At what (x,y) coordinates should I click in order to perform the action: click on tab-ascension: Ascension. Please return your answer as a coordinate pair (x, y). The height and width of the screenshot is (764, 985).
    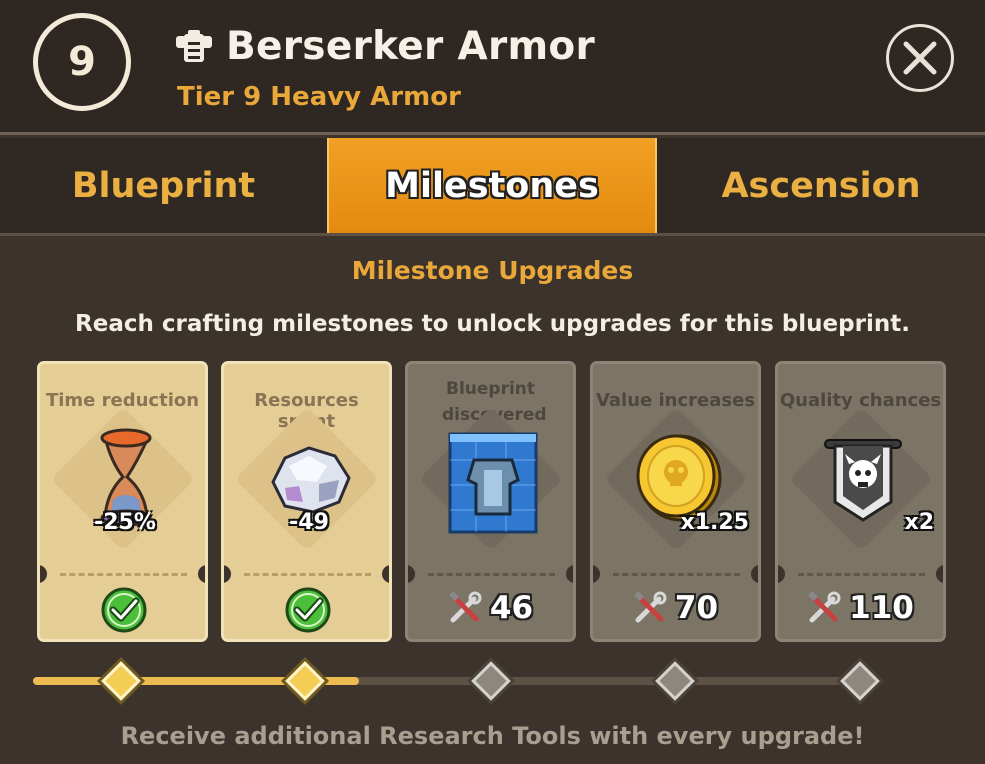
    Looking at the image, I should click on (821, 185).